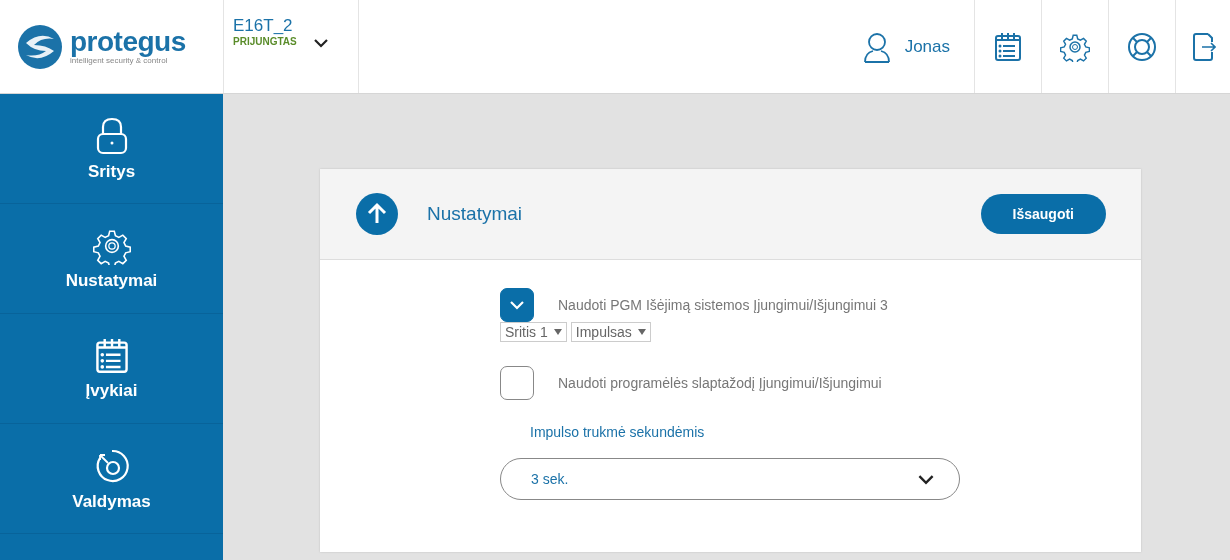 This screenshot has width=1230, height=560. Describe the element at coordinates (119, 60) in the screenshot. I see `logo-tagline: intelligent security & control` at that location.